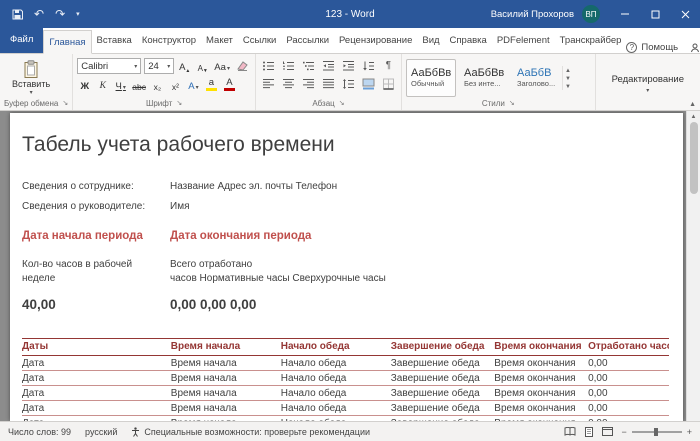 Image resolution: width=700 pixels, height=441 pixels. What do you see at coordinates (625, 14) in the screenshot?
I see `minimize-button` at bounding box center [625, 14].